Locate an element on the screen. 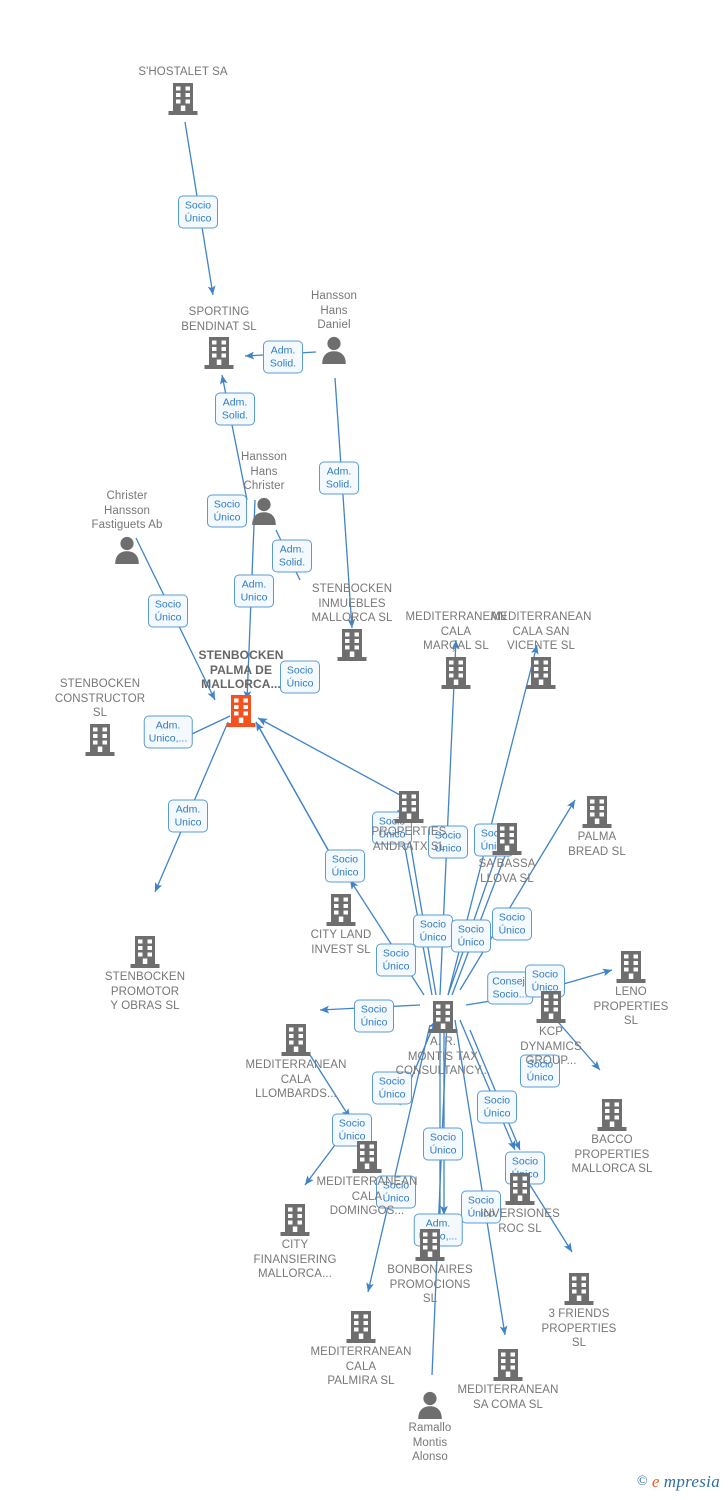  node-leno_props: LENO PROPERTIES SL is located at coordinates (631, 989).